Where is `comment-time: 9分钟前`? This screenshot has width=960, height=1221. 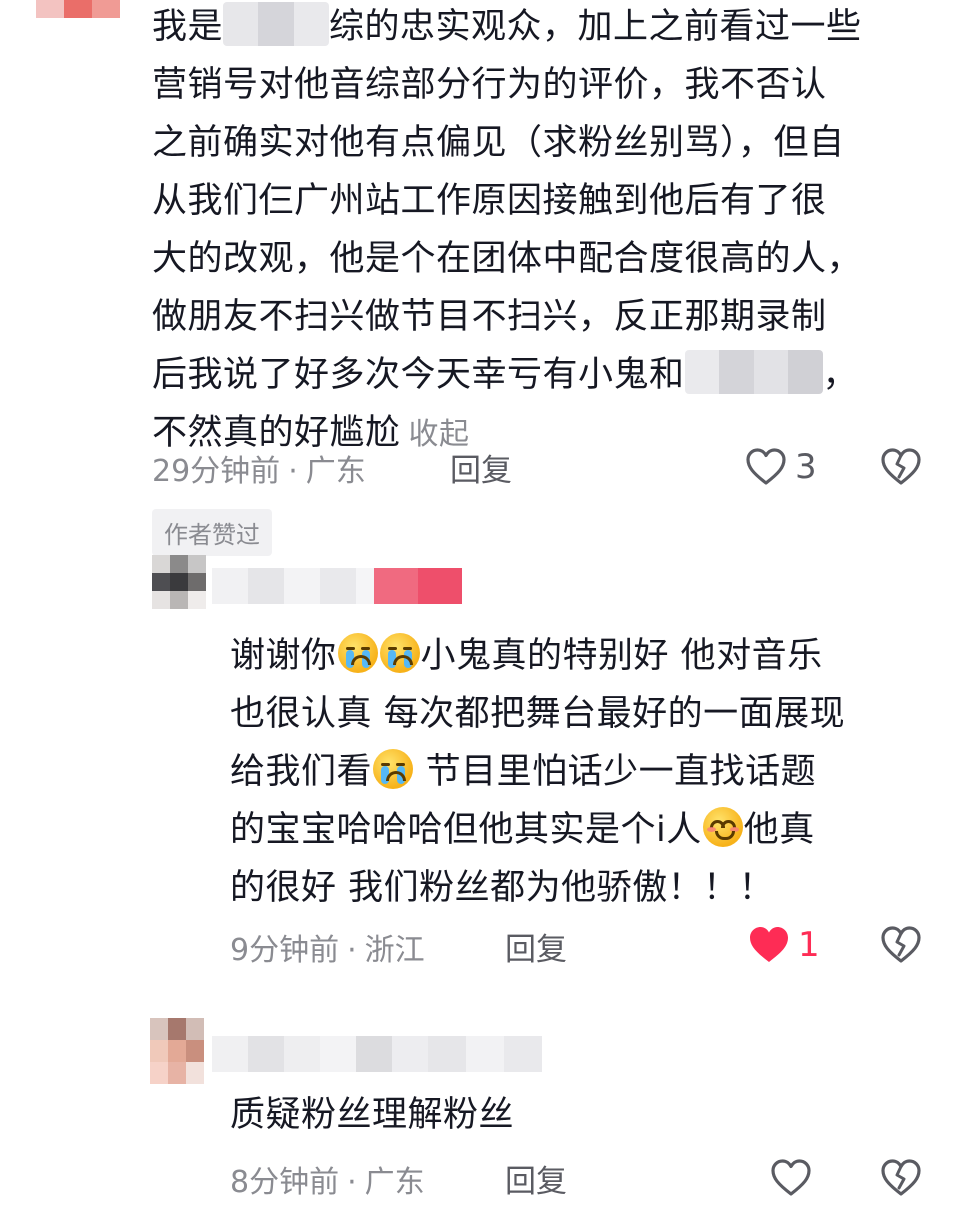 comment-time: 9分钟前 is located at coordinates (285, 950).